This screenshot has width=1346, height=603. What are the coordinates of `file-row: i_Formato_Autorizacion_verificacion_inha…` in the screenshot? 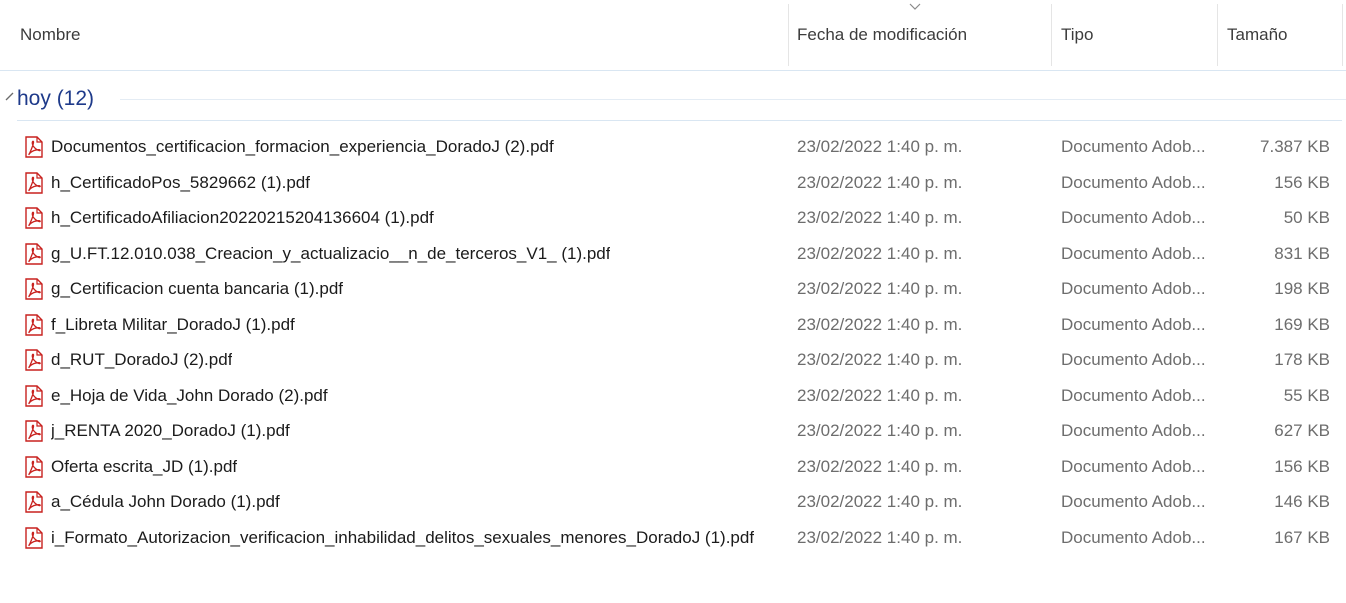 It's located at (673, 539).